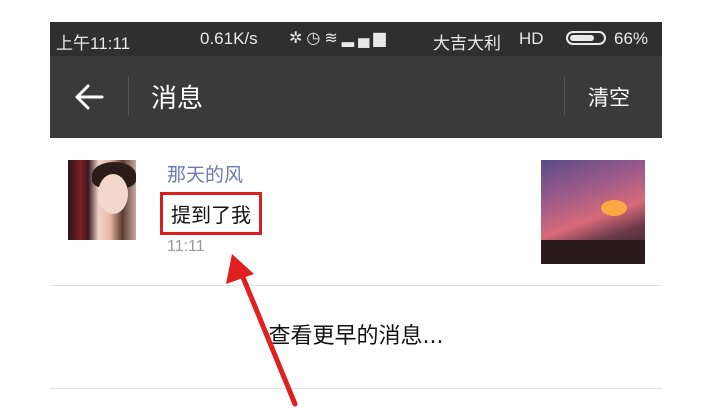  Describe the element at coordinates (229, 38) in the screenshot. I see `status-net-speed: 0.61K/s` at that location.